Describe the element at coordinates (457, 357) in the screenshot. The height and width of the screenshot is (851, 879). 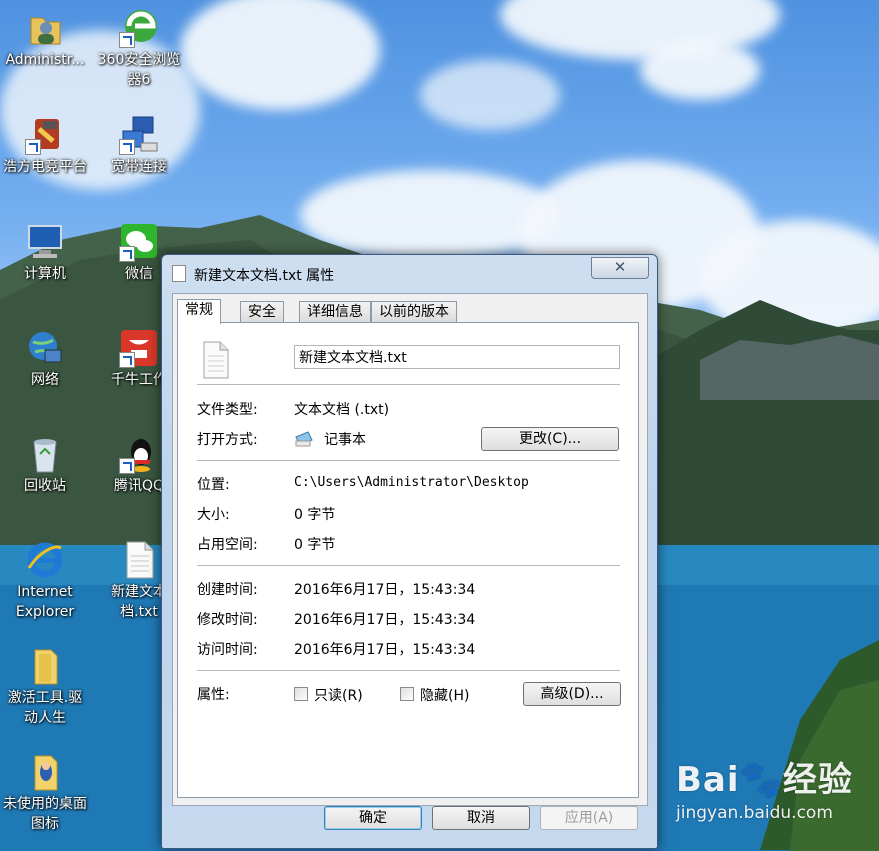
I see `file-name-input: 新建文本文档.txt` at that location.